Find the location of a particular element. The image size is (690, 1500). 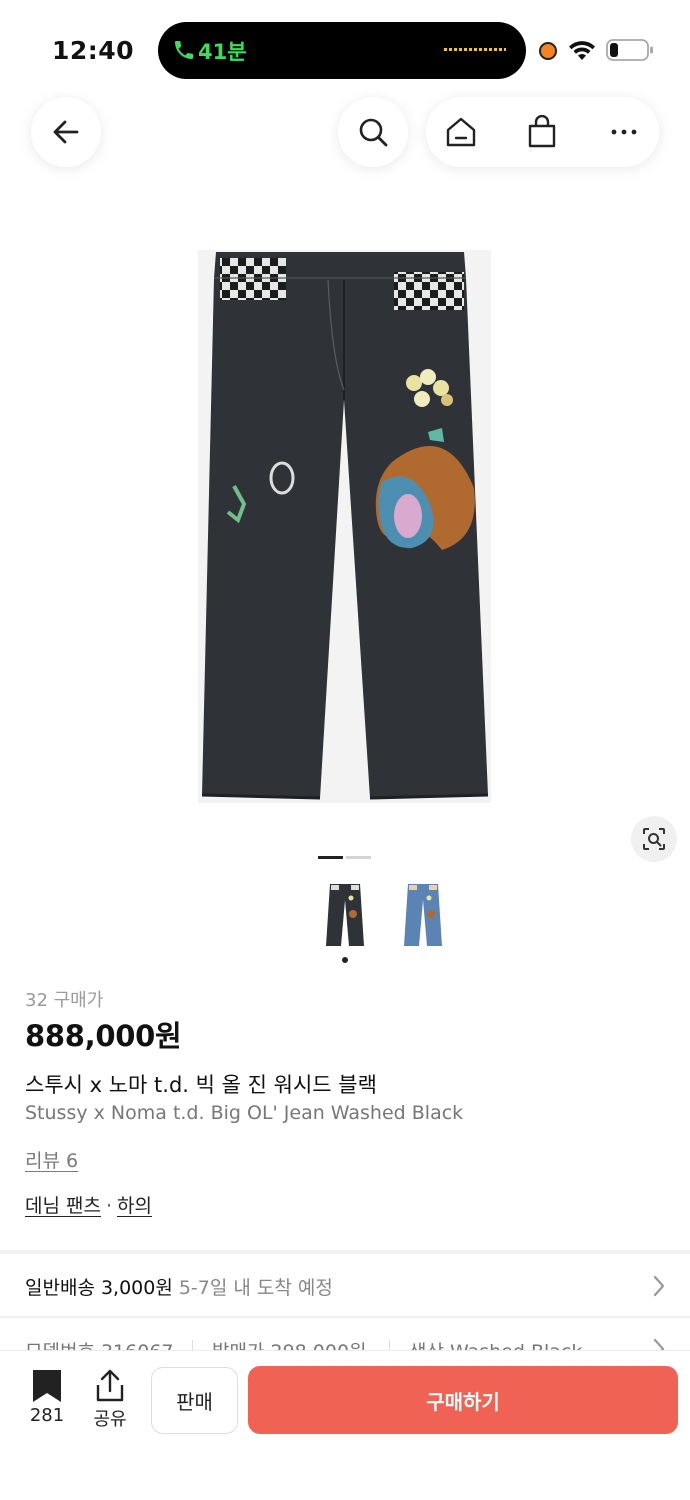

arrow-left-icon is located at coordinates (66, 132).